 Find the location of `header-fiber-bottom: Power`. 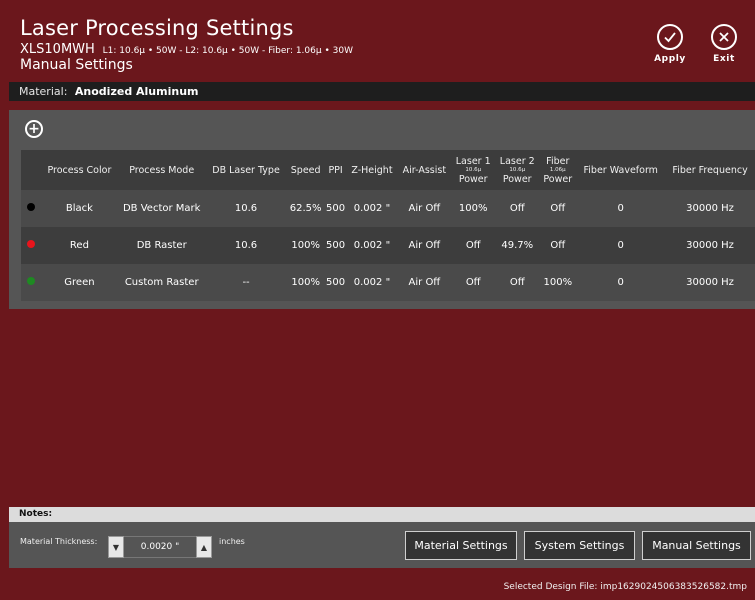

header-fiber-bottom: Power is located at coordinates (558, 179).